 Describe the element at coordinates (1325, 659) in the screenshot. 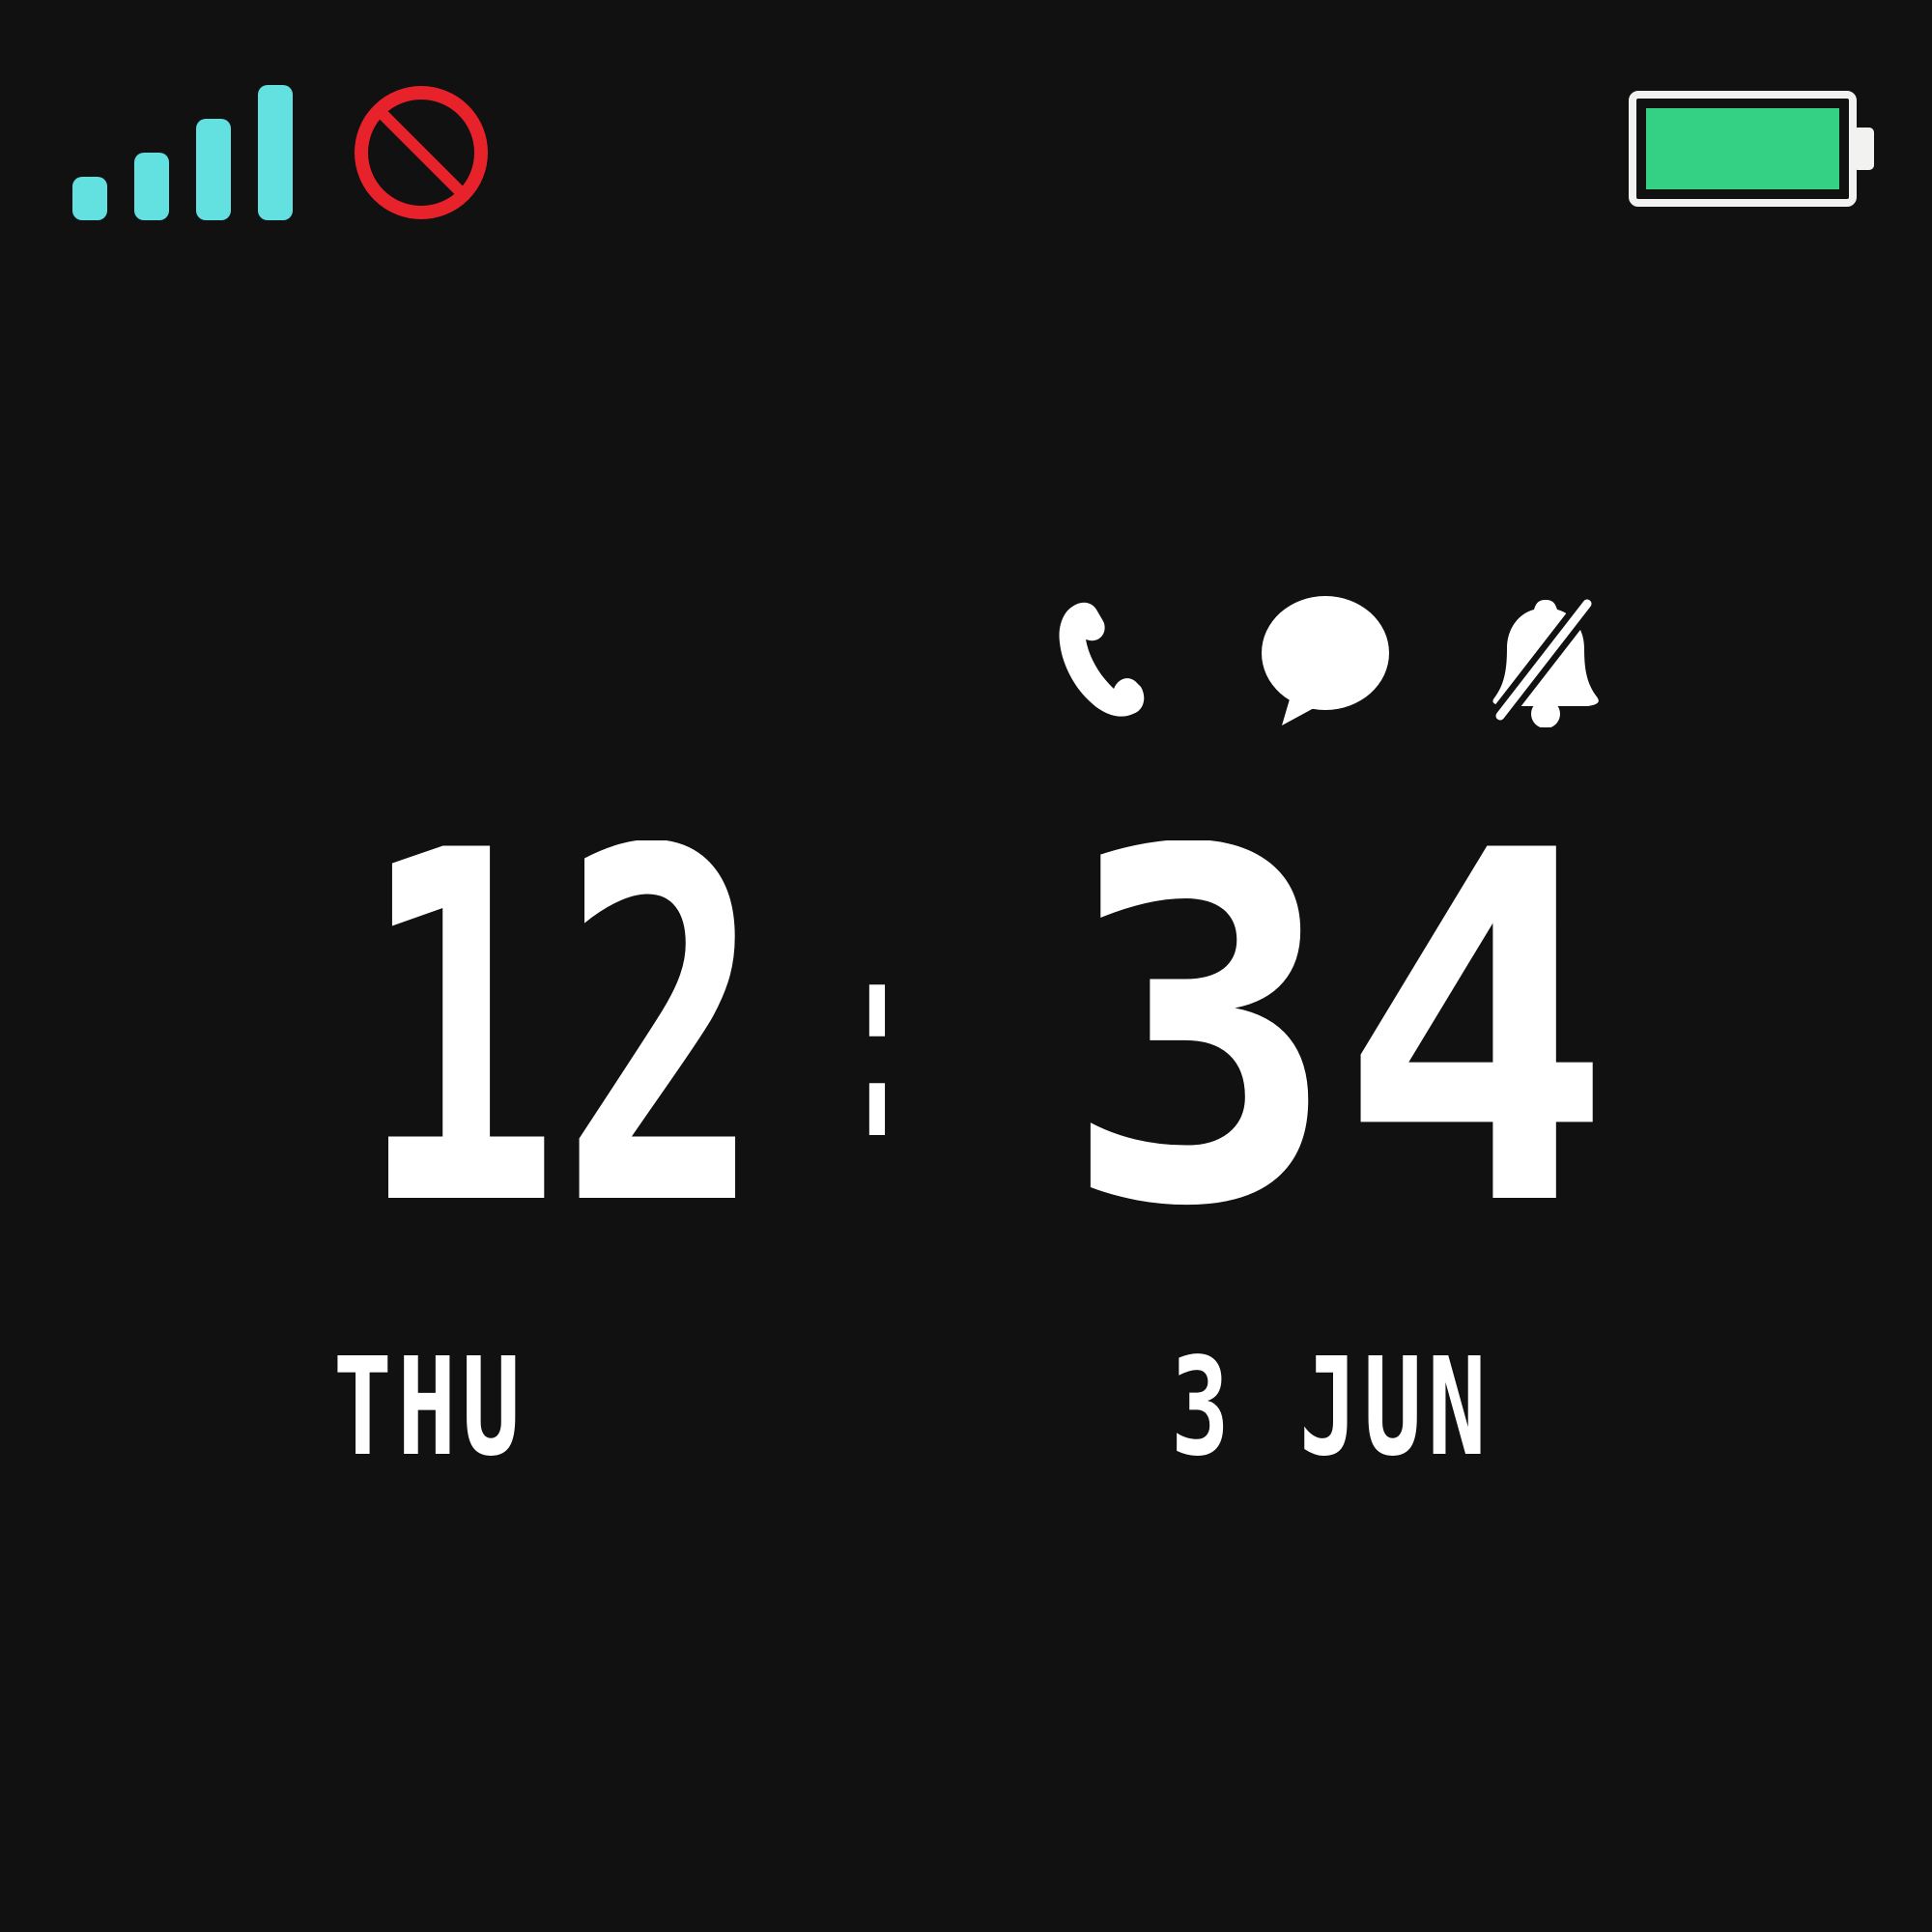

I see `chat-bubble-icon` at that location.